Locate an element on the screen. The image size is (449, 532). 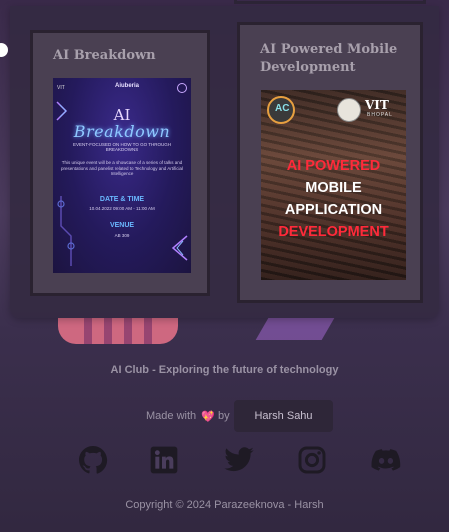
instagram-icon is located at coordinates (312, 460).